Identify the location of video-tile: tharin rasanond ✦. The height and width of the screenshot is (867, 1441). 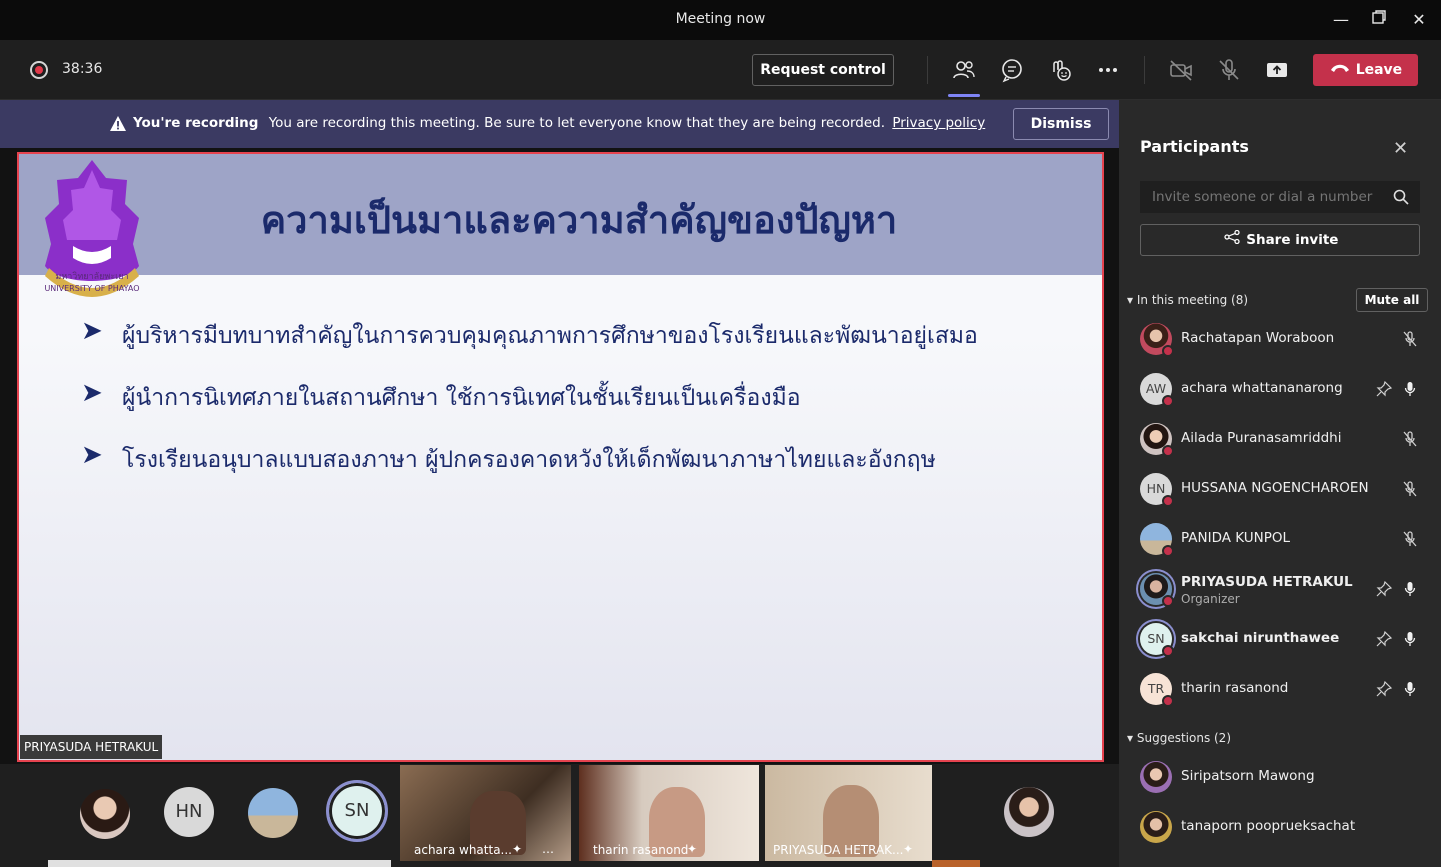
(669, 813).